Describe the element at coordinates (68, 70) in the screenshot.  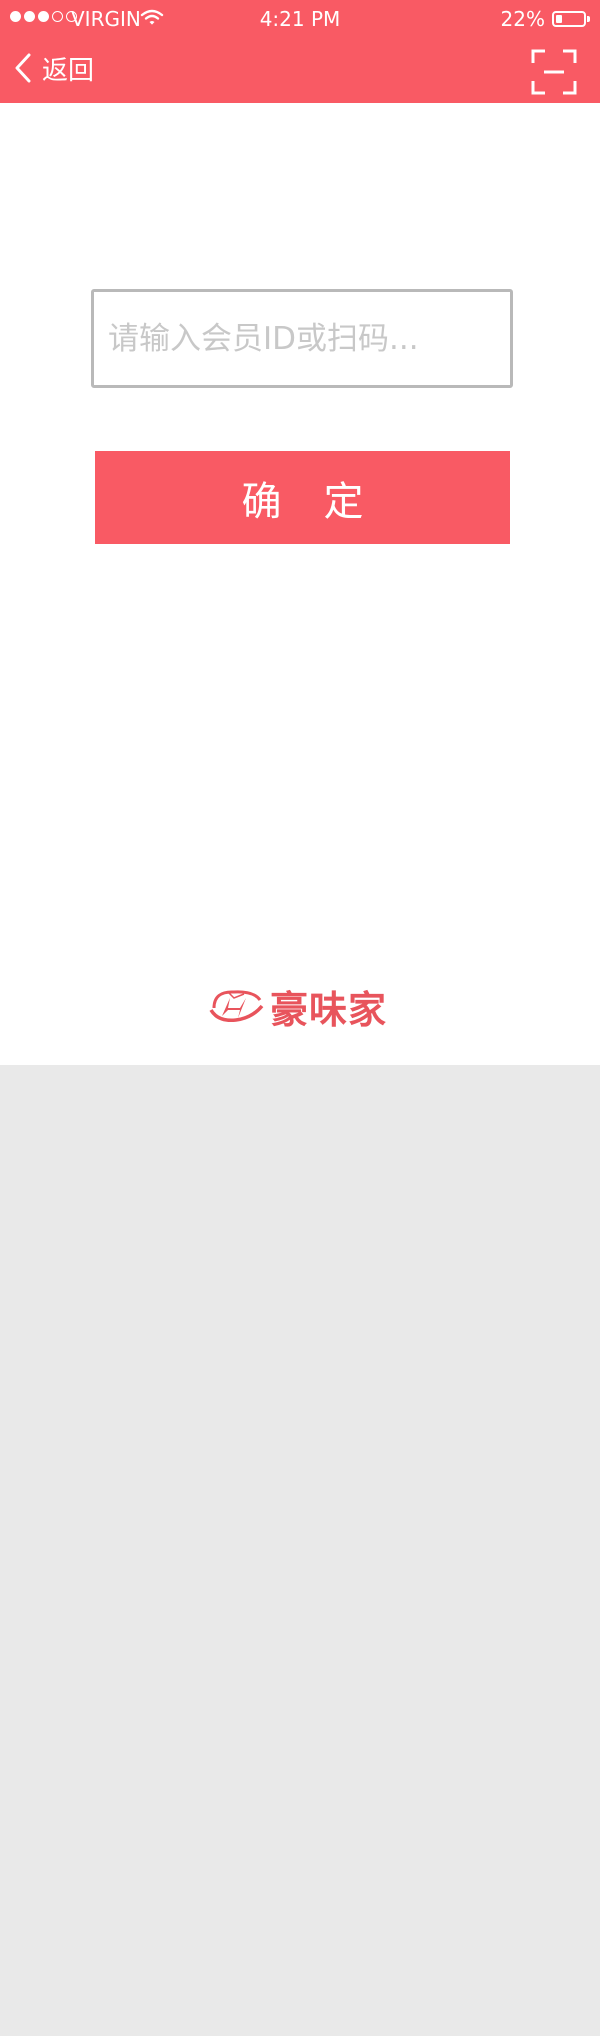
I see `back-button-label: 返回` at that location.